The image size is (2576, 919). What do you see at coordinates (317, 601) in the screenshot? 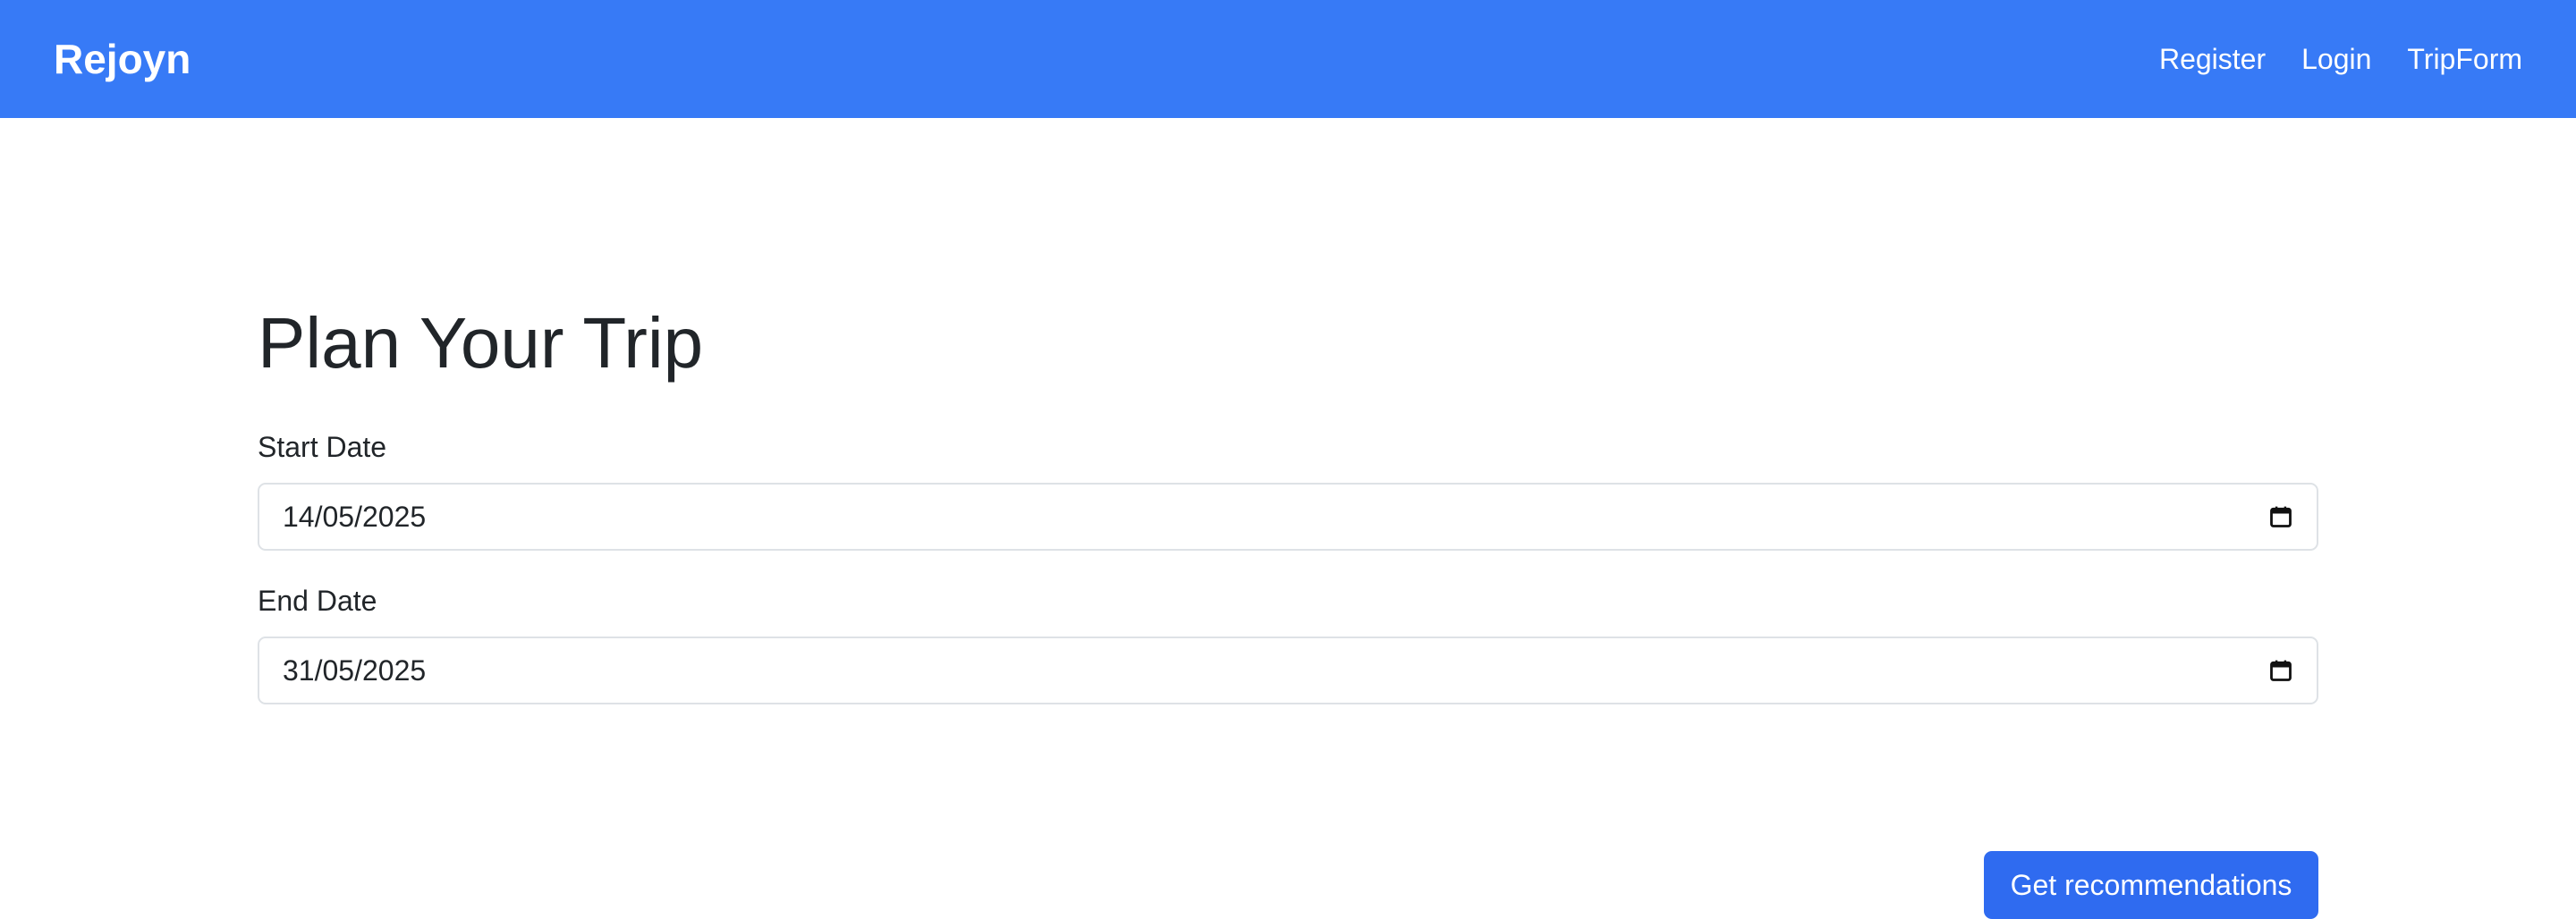
I see `end-date-label: End Date` at bounding box center [317, 601].